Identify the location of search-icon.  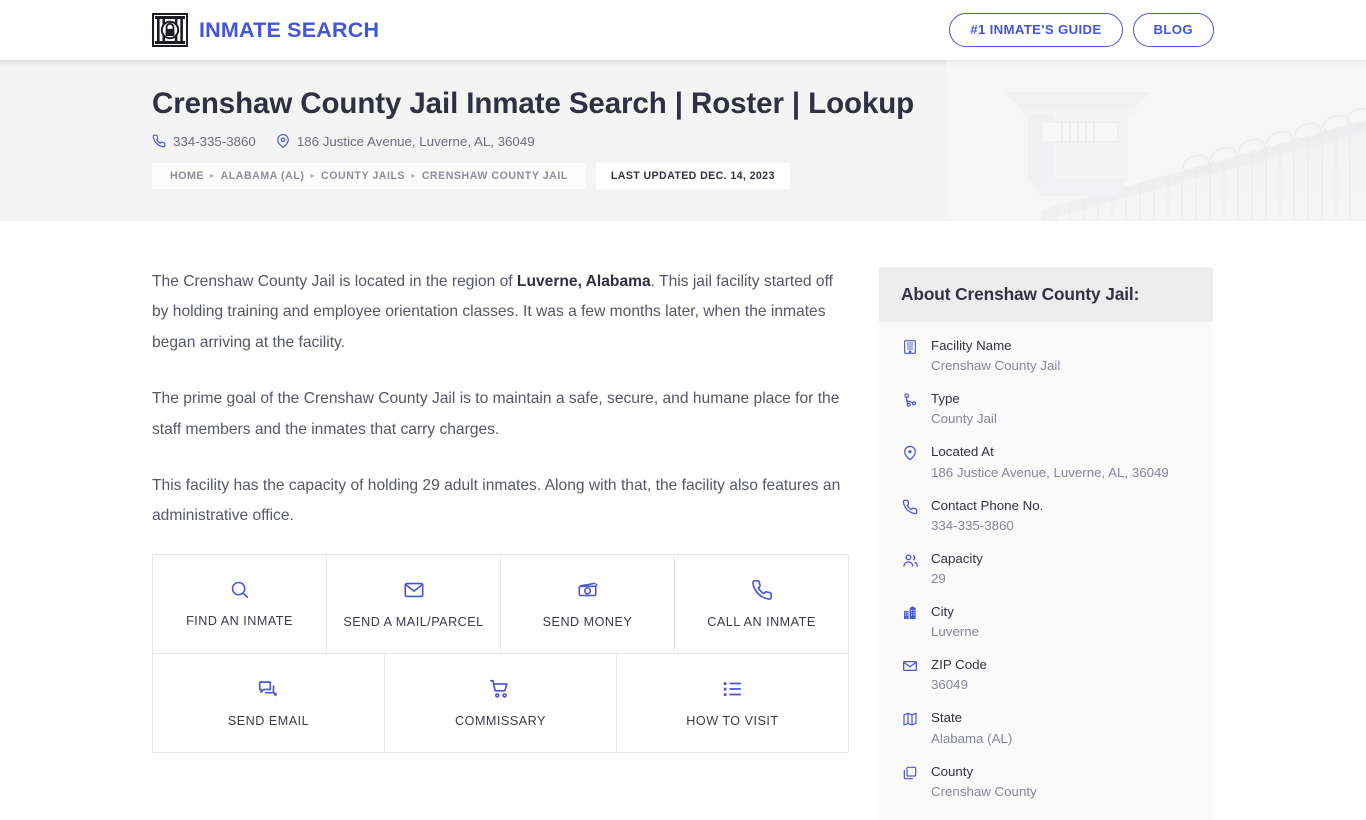
(239, 589).